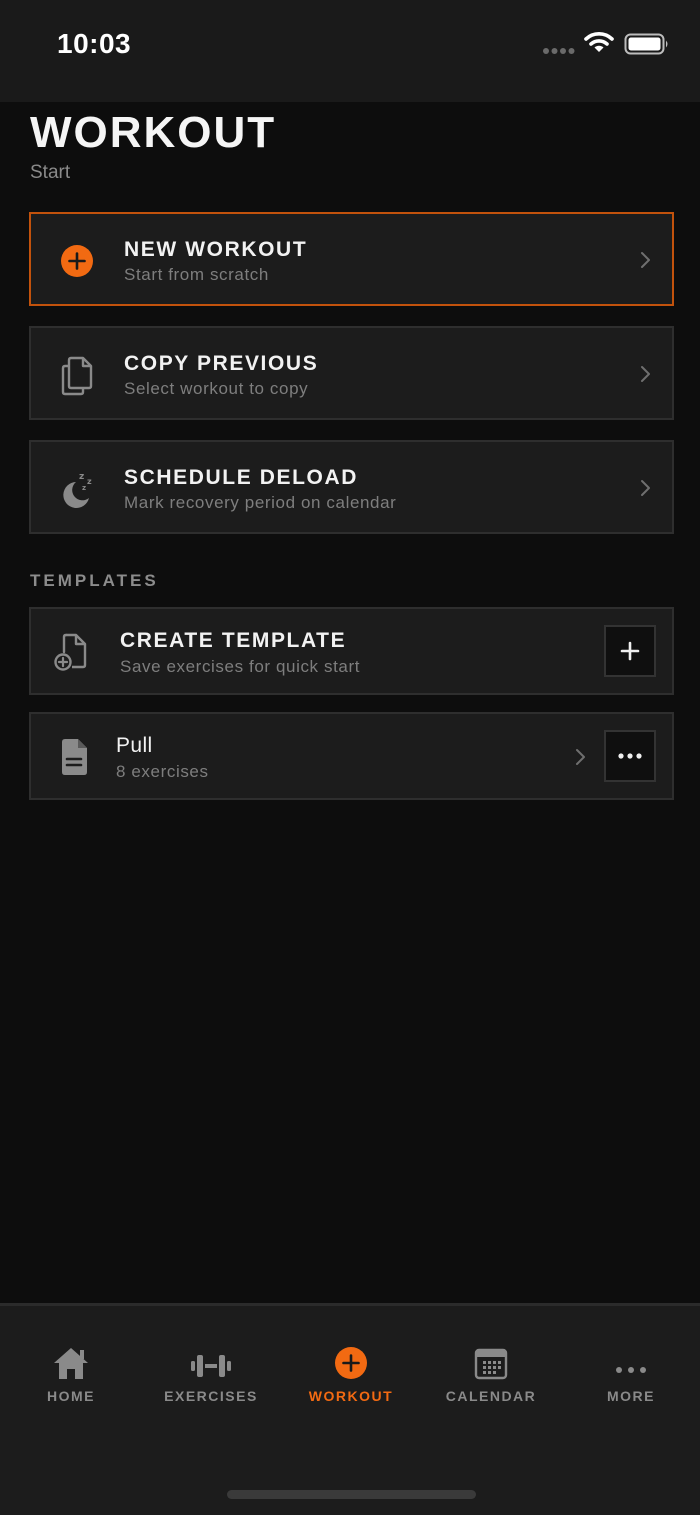 Image resolution: width=700 pixels, height=1515 pixels. I want to click on copy-document-icon, so click(77, 376).